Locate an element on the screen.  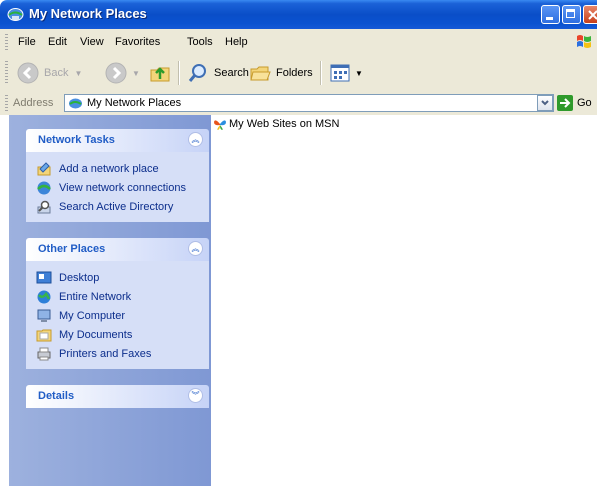
file-name: My Web Sites on MSN is located at coordinates (284, 124).